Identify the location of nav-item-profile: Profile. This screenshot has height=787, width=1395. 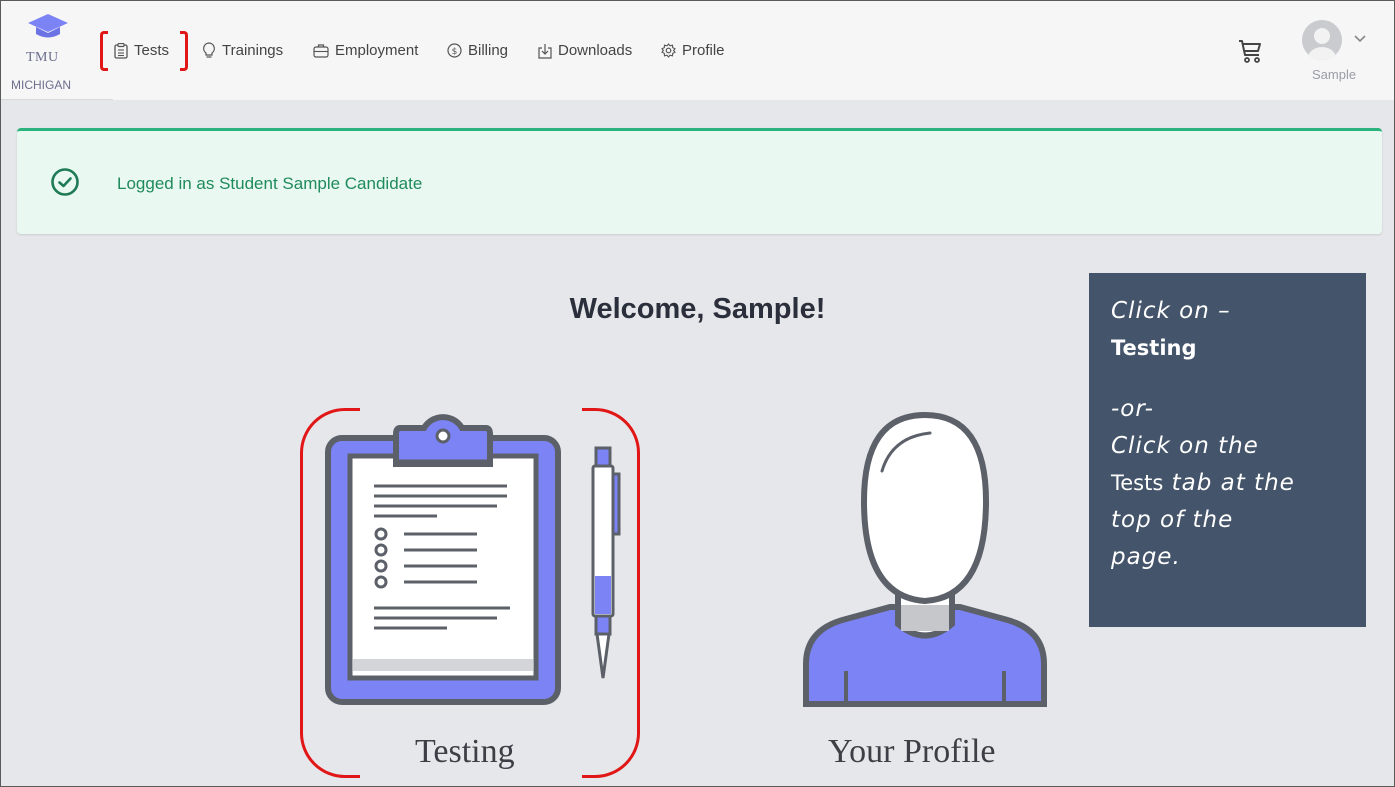
(693, 50).